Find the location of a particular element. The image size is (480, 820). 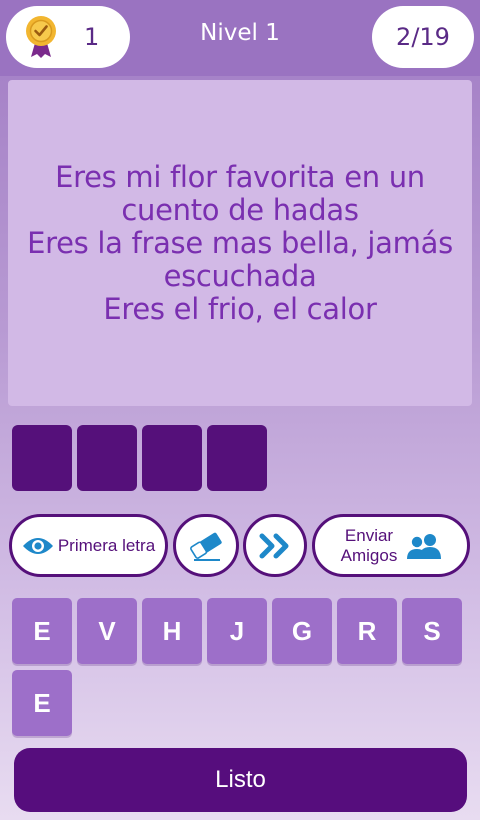

lyrics-line: Eres mi flor favorita en un is located at coordinates (240, 176).